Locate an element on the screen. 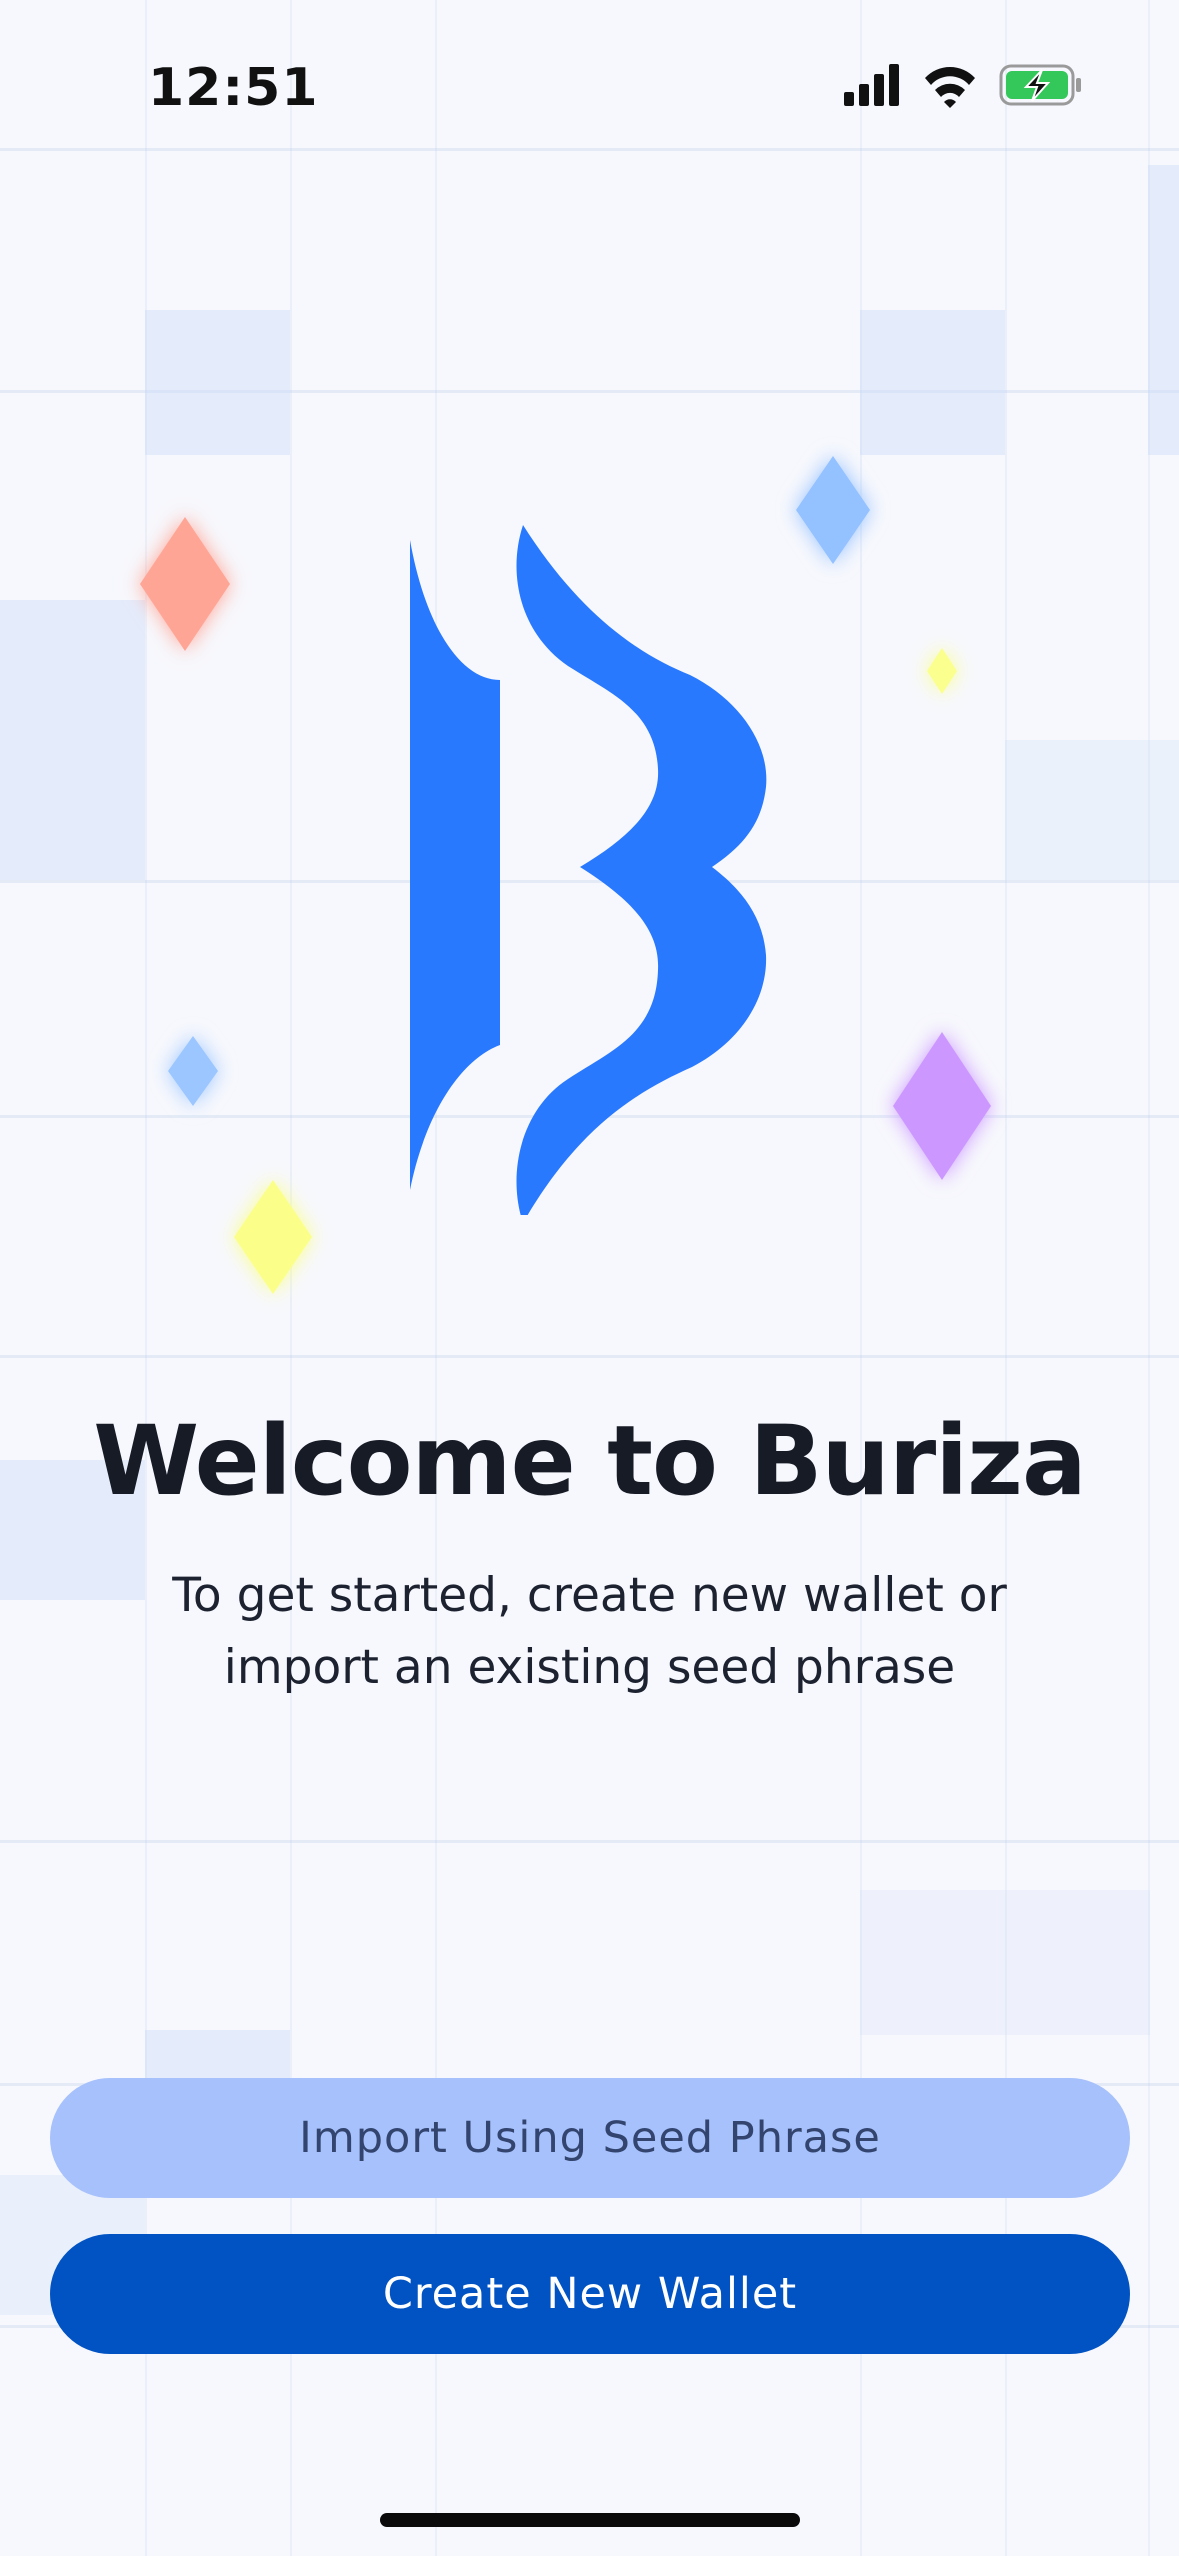 Image resolution: width=1179 pixels, height=2556 pixels. import-seed-phrase-button: Import Using Seed Phrase is located at coordinates (590, 2138).